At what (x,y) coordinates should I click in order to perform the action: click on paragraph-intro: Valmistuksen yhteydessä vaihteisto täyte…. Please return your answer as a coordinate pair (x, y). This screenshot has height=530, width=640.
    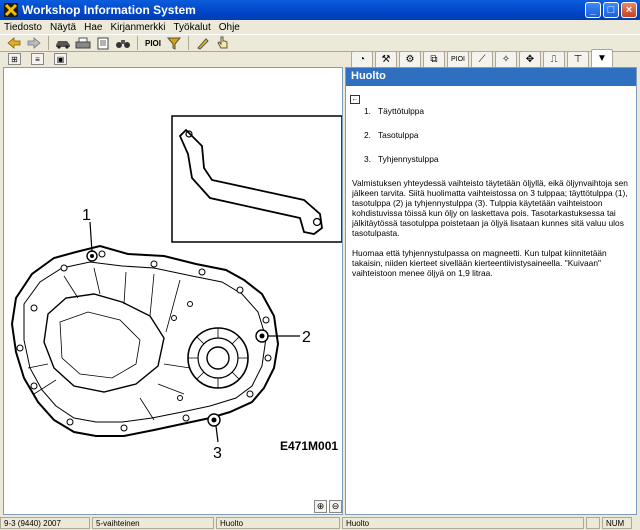
    Looking at the image, I should click on (490, 208).